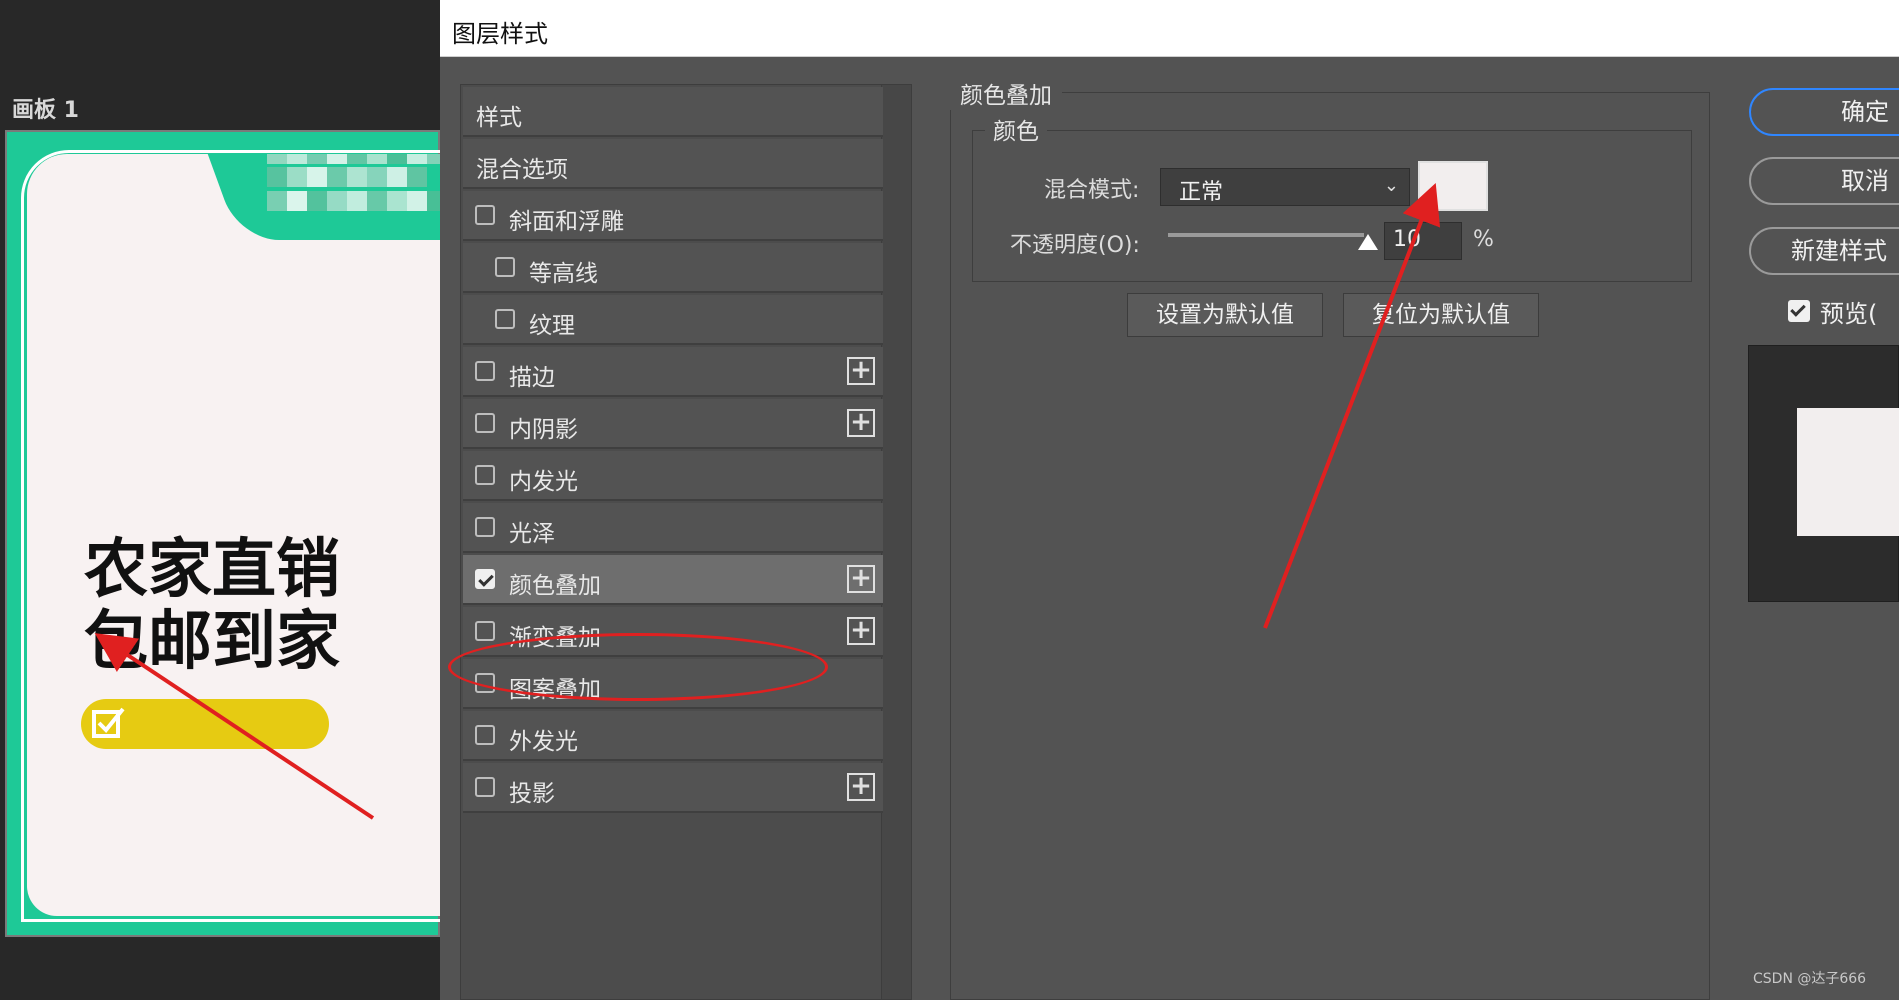  I want to click on annotation-arrow-pill, so click(234, 726).